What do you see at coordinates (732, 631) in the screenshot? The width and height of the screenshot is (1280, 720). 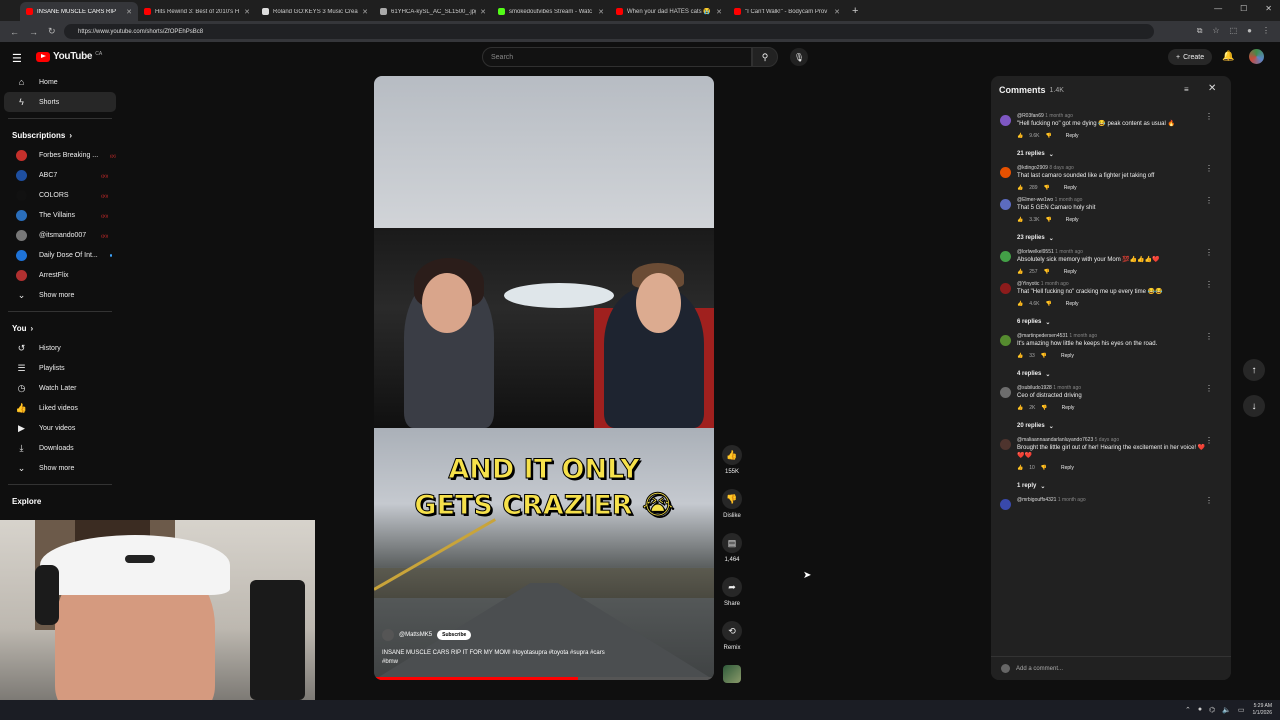 I see `remix-icon: ⟲` at bounding box center [732, 631].